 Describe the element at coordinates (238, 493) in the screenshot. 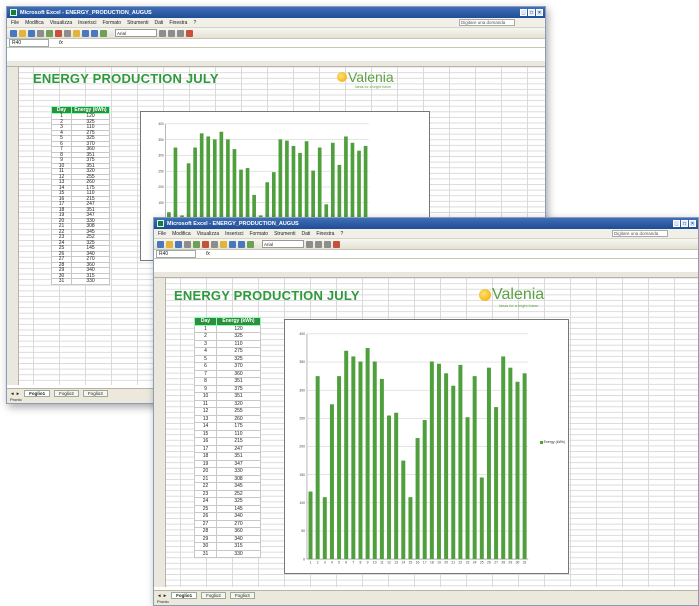

I see `table-cell: 252` at that location.